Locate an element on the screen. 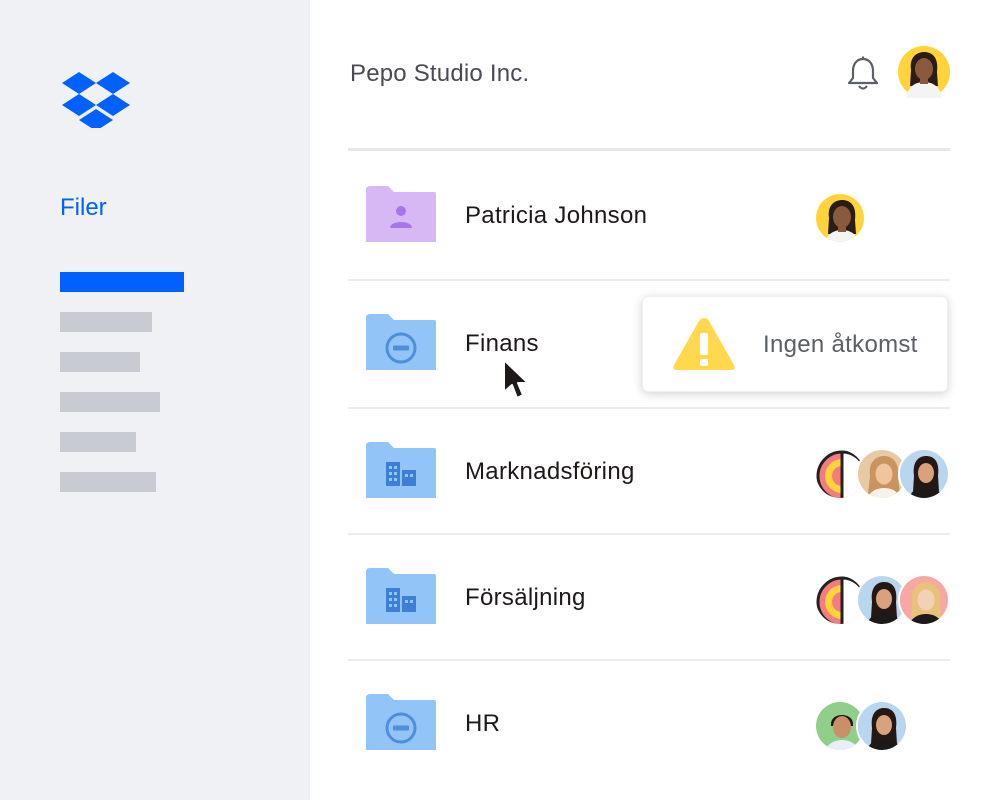 Image resolution: width=990 pixels, height=800 pixels. user-avatar is located at coordinates (924, 72).